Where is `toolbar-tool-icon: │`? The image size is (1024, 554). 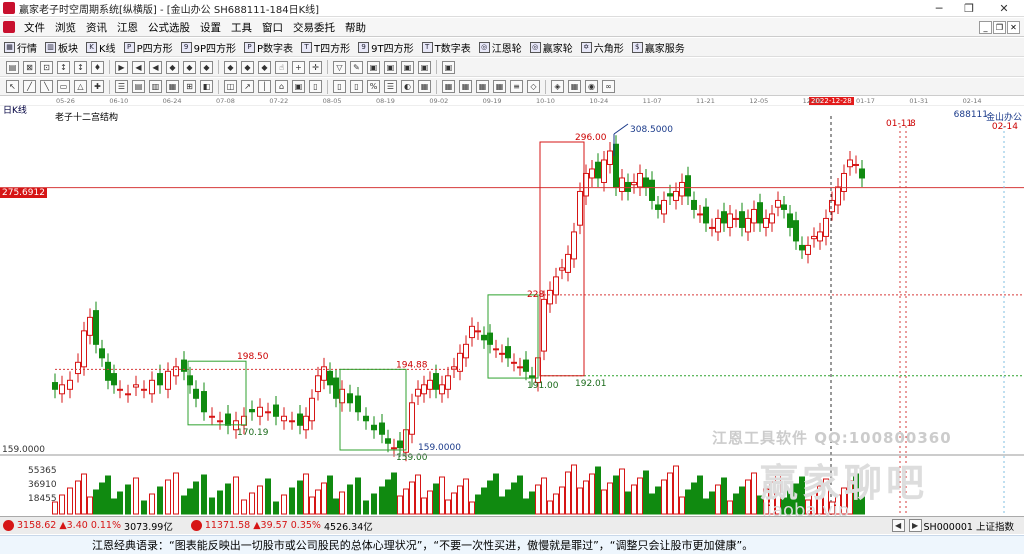 toolbar-tool-icon: │ is located at coordinates (264, 86).